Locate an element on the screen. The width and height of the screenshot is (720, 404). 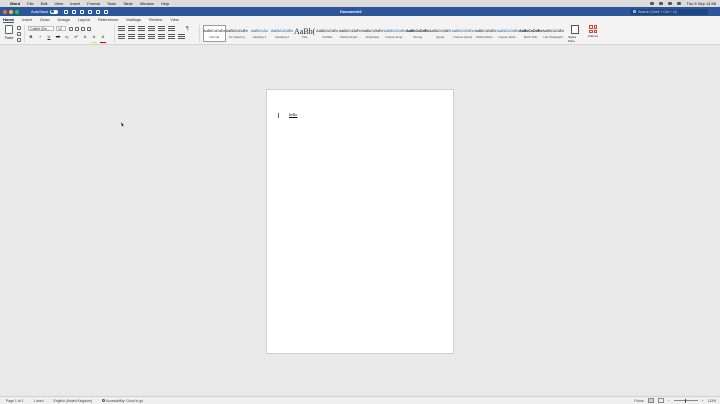
page-count: Page 1 of 1 is located at coordinates (14, 401).